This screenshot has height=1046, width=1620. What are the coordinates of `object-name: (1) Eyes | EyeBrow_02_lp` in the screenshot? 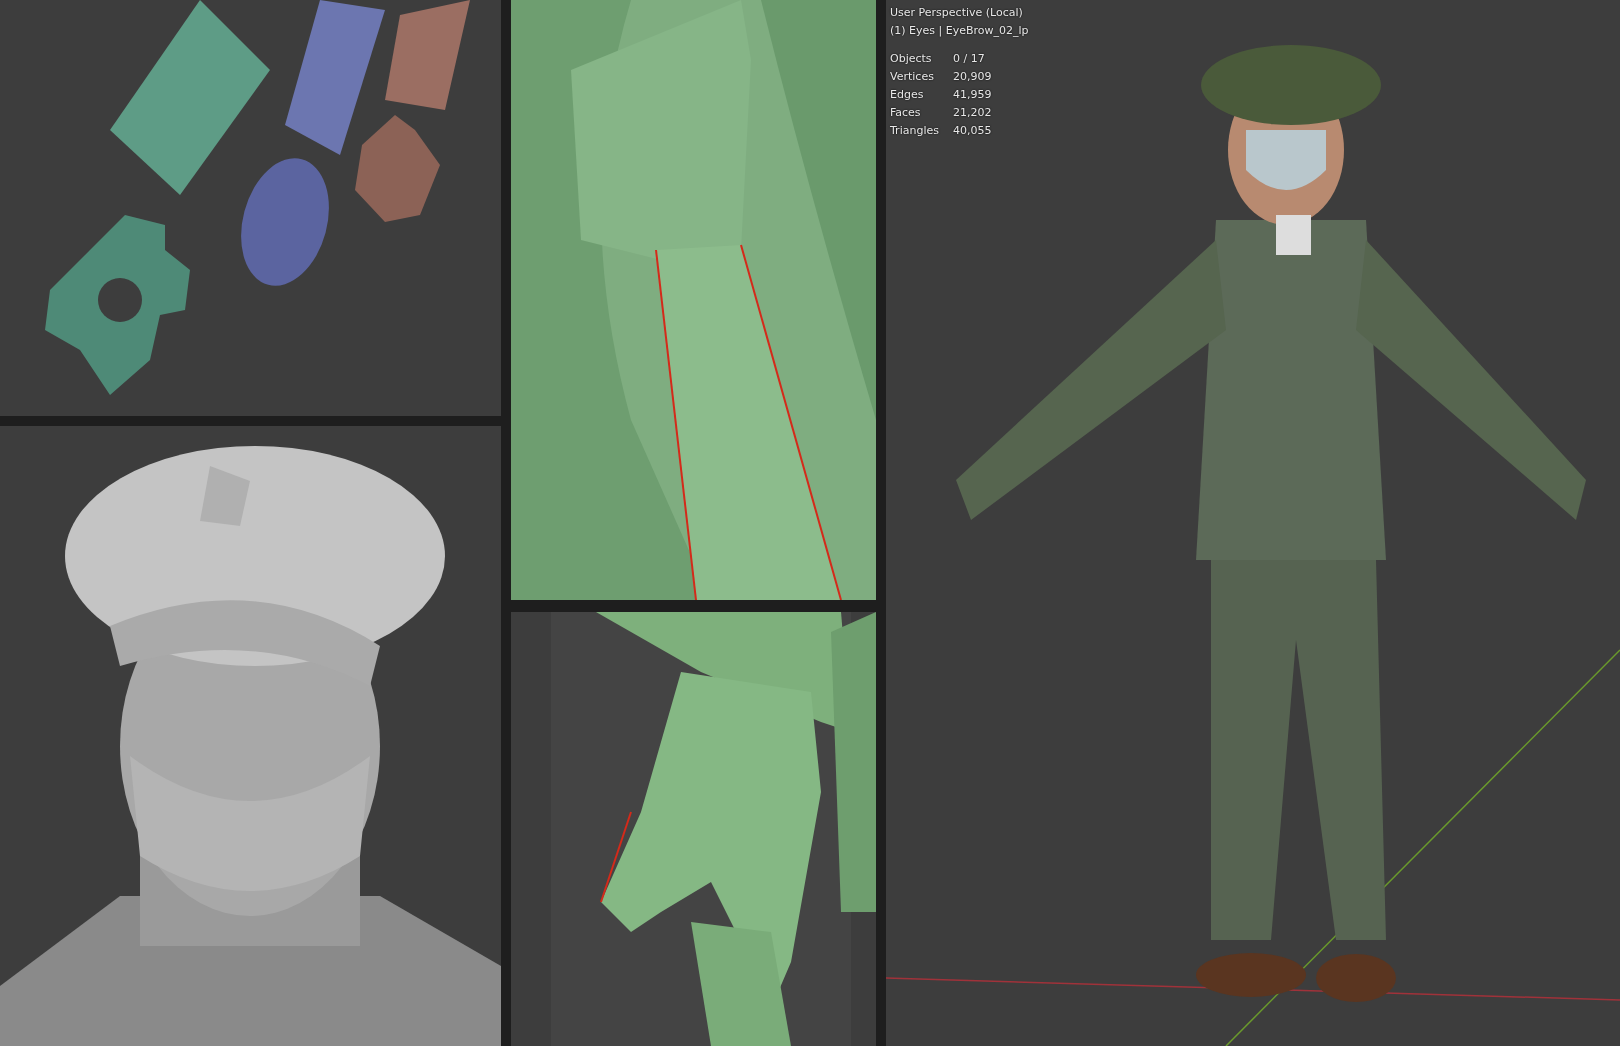 It's located at (959, 30).